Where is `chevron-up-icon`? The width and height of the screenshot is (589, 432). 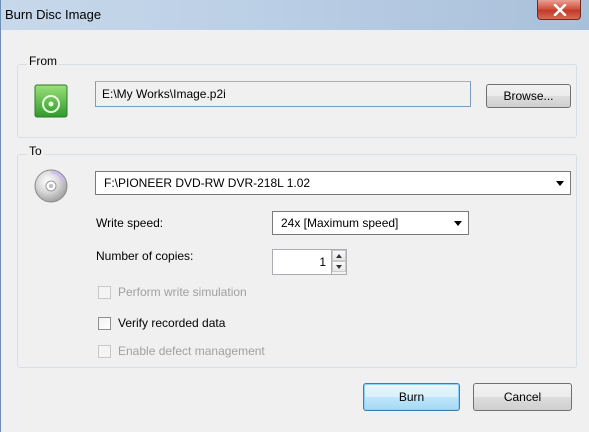
chevron-up-icon is located at coordinates (339, 256).